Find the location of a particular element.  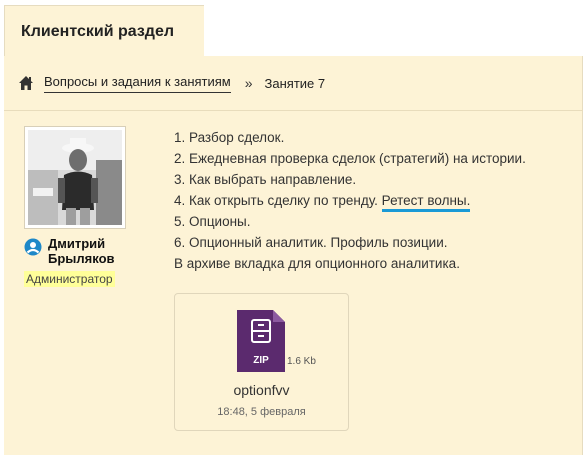

breadcrumb-link-questions: Вопросы и задания к занятиям is located at coordinates (137, 83).